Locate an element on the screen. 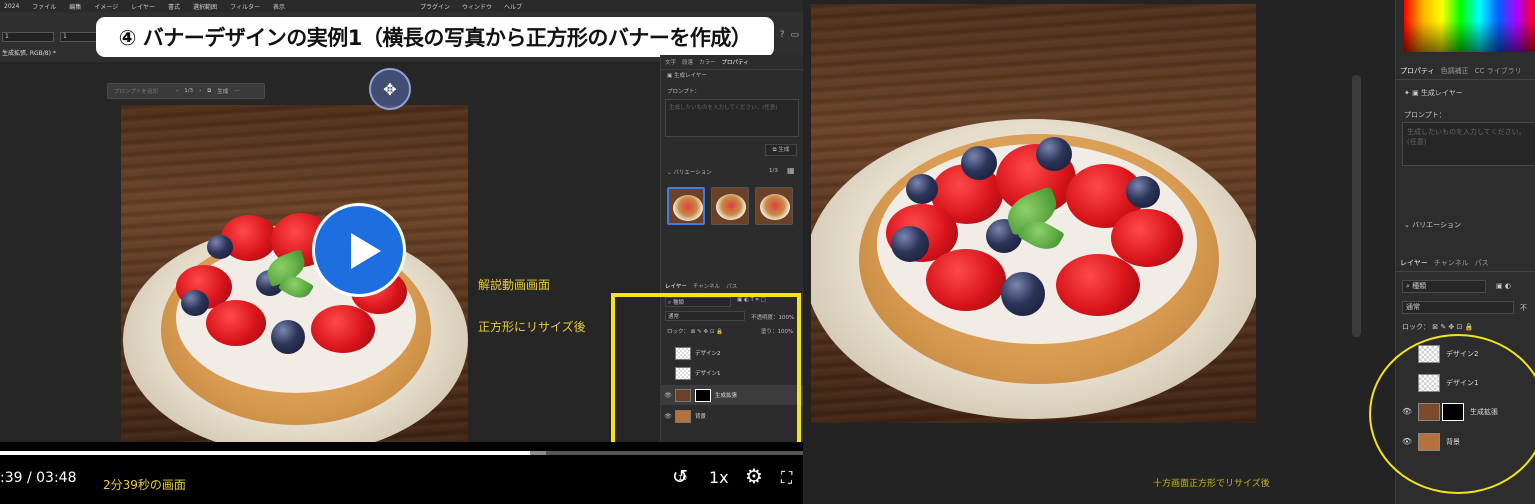 The image size is (1535, 504). speed-button: 1x is located at coordinates (719, 477).